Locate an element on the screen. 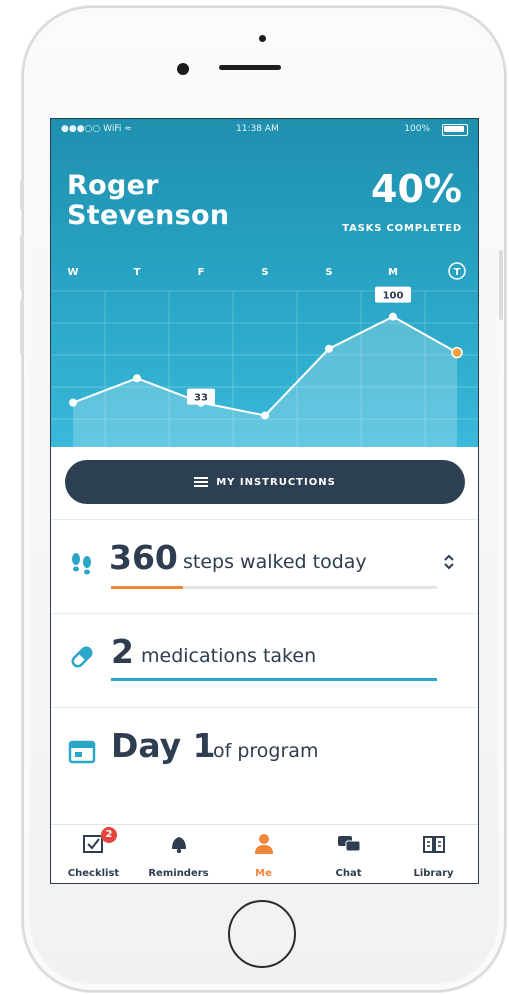 This screenshot has width=509, height=994. tab-reminders-label: Reminders is located at coordinates (178, 873).